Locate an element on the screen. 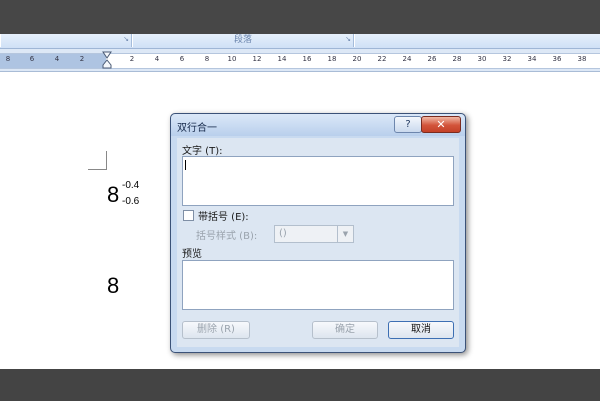  text-input is located at coordinates (318, 181).